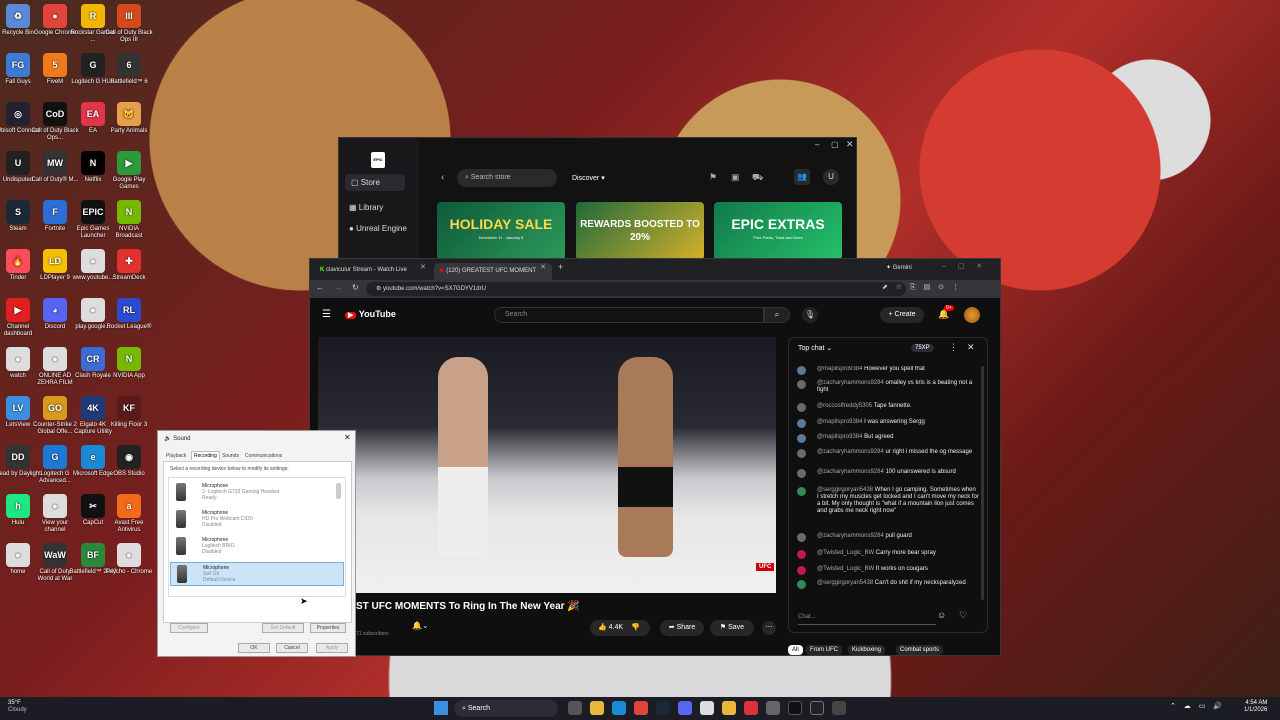  What do you see at coordinates (375, 182) in the screenshot?
I see `epic-nav-store: ▢ Store` at bounding box center [375, 182].